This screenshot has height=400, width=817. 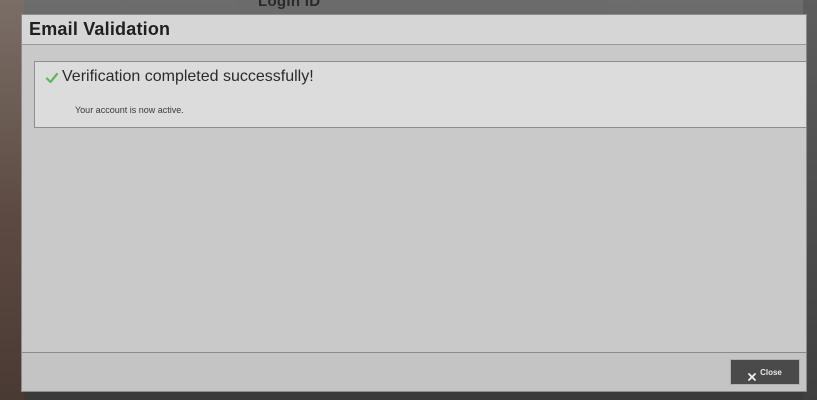 What do you see at coordinates (52, 78) in the screenshot?
I see `check-icon` at bounding box center [52, 78].